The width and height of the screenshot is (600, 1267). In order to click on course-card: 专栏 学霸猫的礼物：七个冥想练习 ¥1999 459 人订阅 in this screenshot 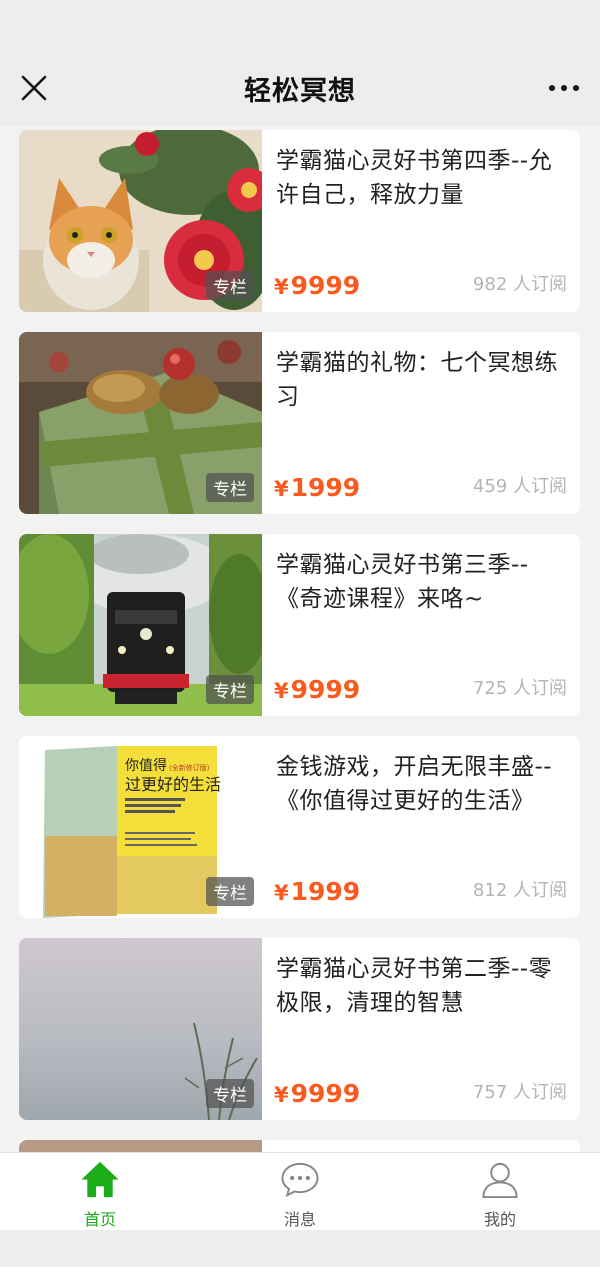, I will do `click(299, 423)`.